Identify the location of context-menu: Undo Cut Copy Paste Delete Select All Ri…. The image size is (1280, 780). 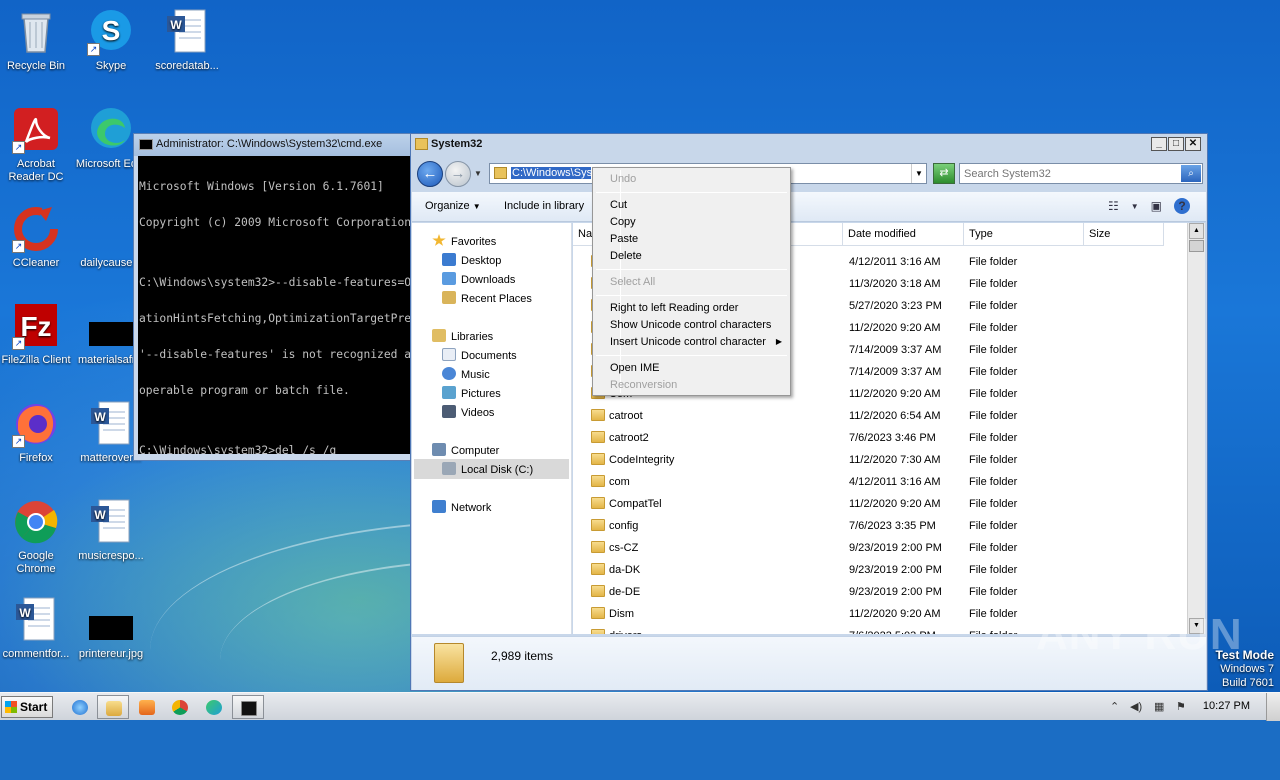
(691, 281).